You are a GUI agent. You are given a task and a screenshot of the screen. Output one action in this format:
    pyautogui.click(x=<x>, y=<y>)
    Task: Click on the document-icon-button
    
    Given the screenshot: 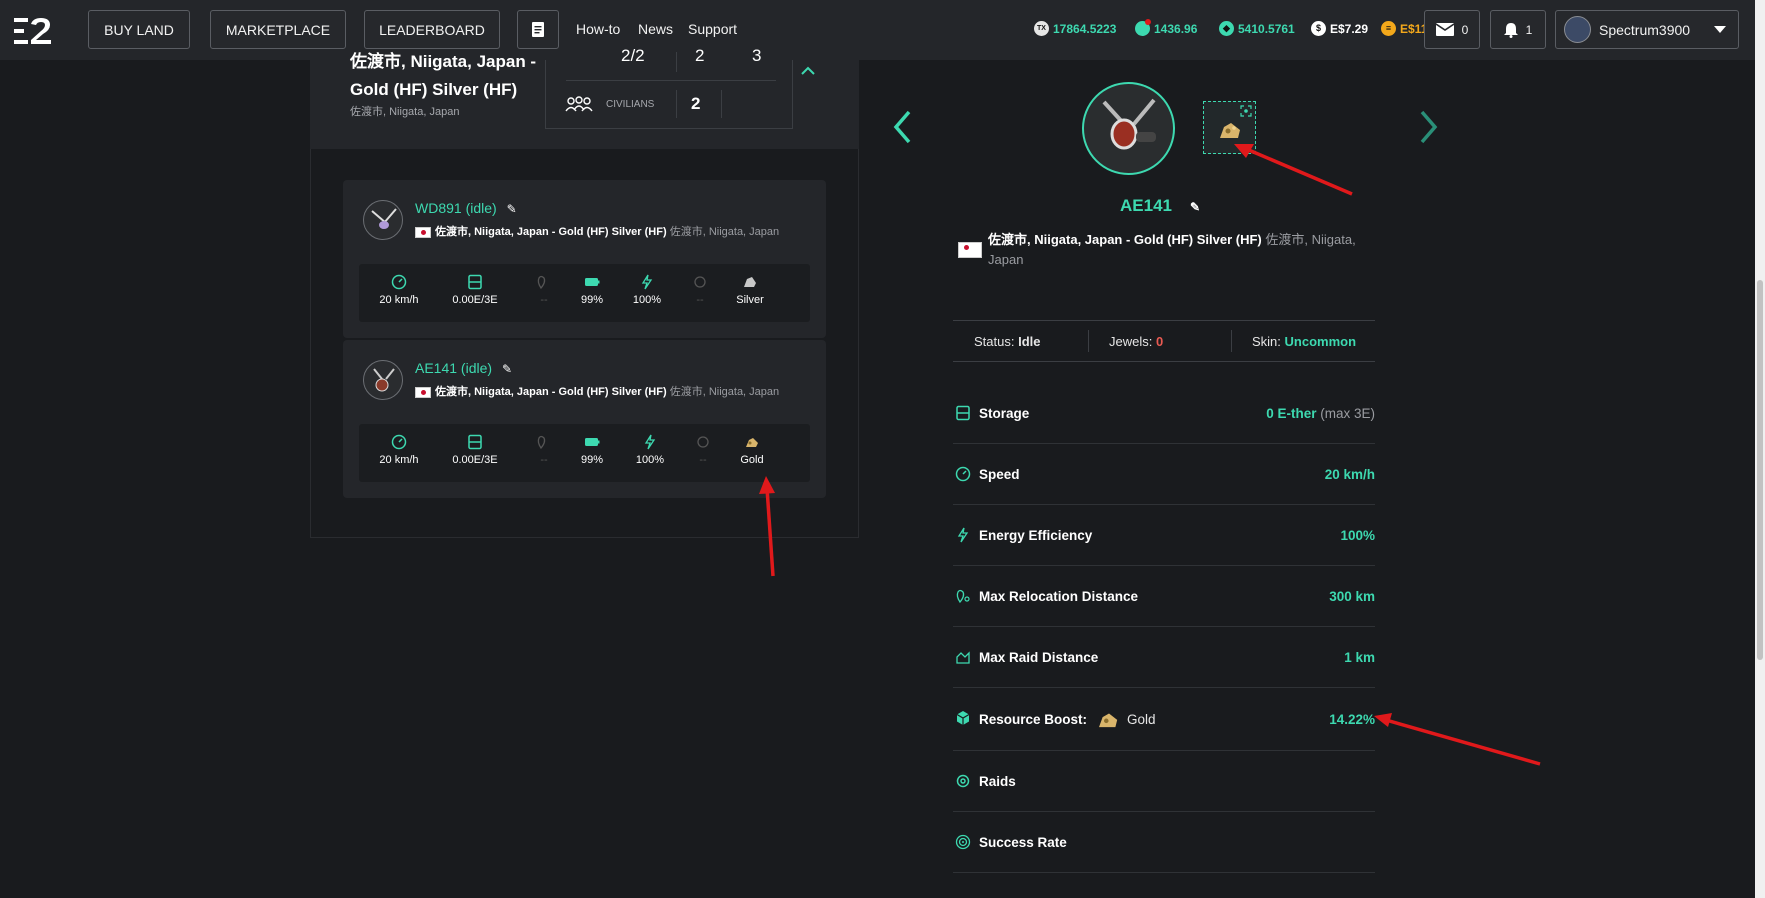 What is the action you would take?
    pyautogui.click(x=538, y=29)
    